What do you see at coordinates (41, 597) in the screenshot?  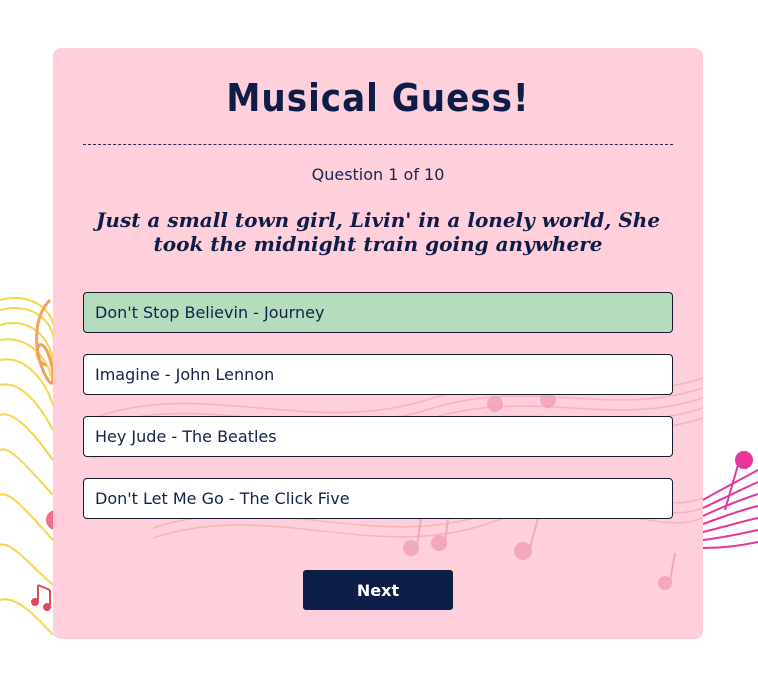 I see `small-red-note-icon` at bounding box center [41, 597].